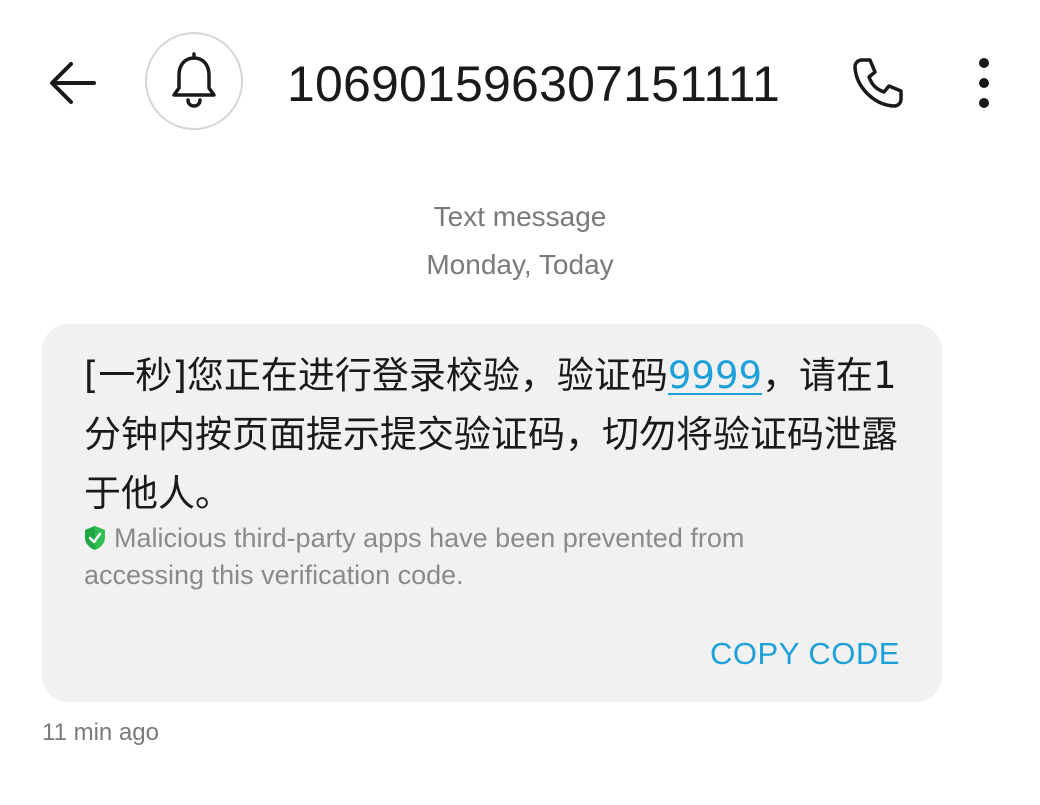 The height and width of the screenshot is (805, 1040). I want to click on shield-check-icon, so click(95, 538).